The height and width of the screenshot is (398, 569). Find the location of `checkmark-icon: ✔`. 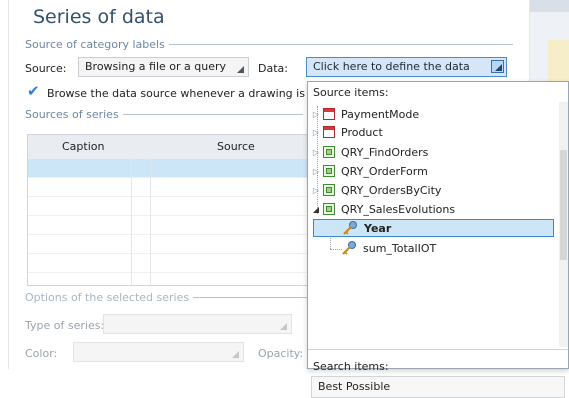

checkmark-icon: ✔ is located at coordinates (33, 91).